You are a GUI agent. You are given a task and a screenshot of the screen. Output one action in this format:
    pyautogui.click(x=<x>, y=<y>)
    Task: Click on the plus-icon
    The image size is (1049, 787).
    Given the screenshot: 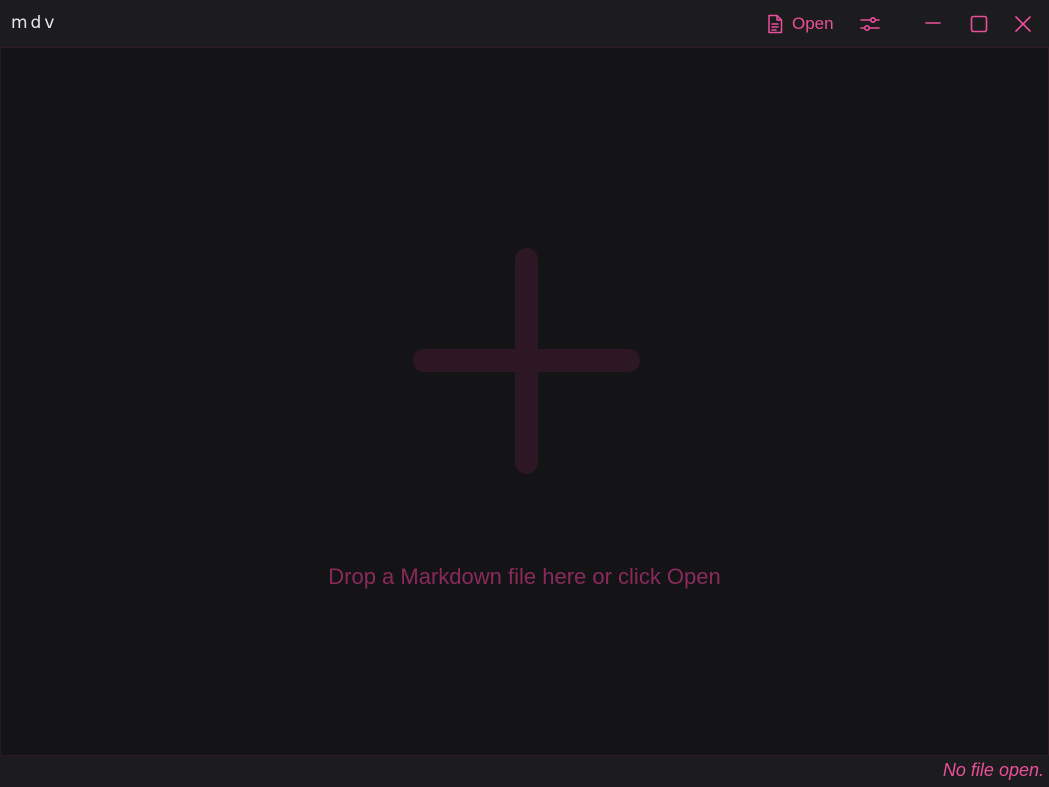 What is the action you would take?
    pyautogui.click(x=526, y=361)
    